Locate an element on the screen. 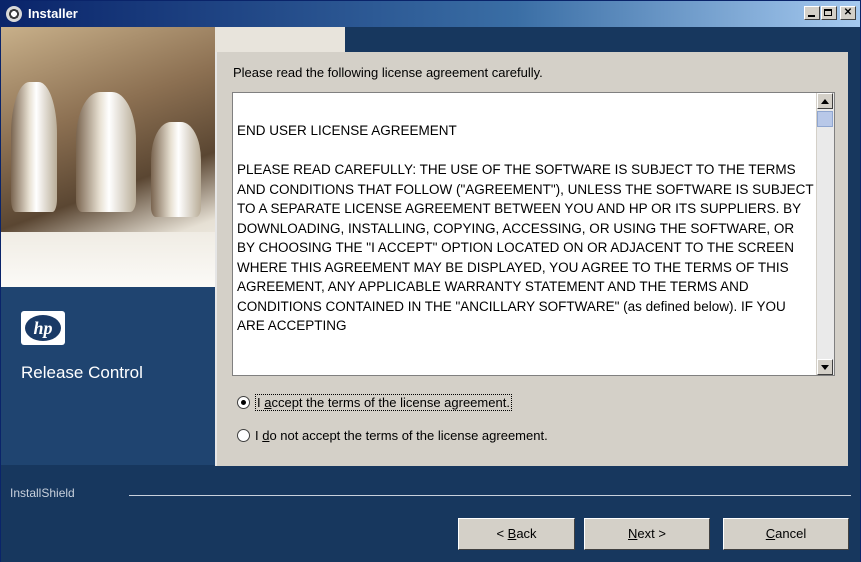 Image resolution: width=861 pixels, height=562 pixels. back-label-rest: ack is located at coordinates (526, 533).